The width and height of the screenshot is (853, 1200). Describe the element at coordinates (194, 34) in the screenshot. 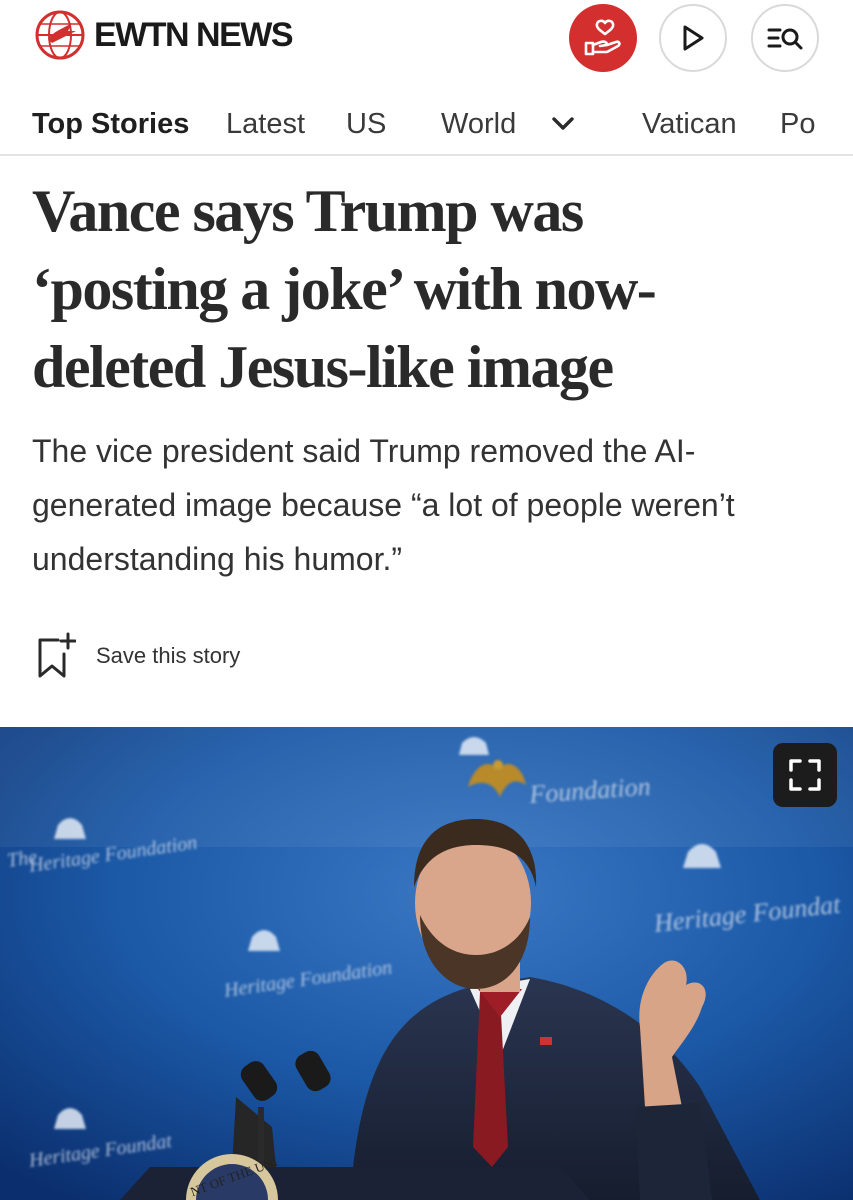

I see `brand-name: EWTN NEWS` at that location.